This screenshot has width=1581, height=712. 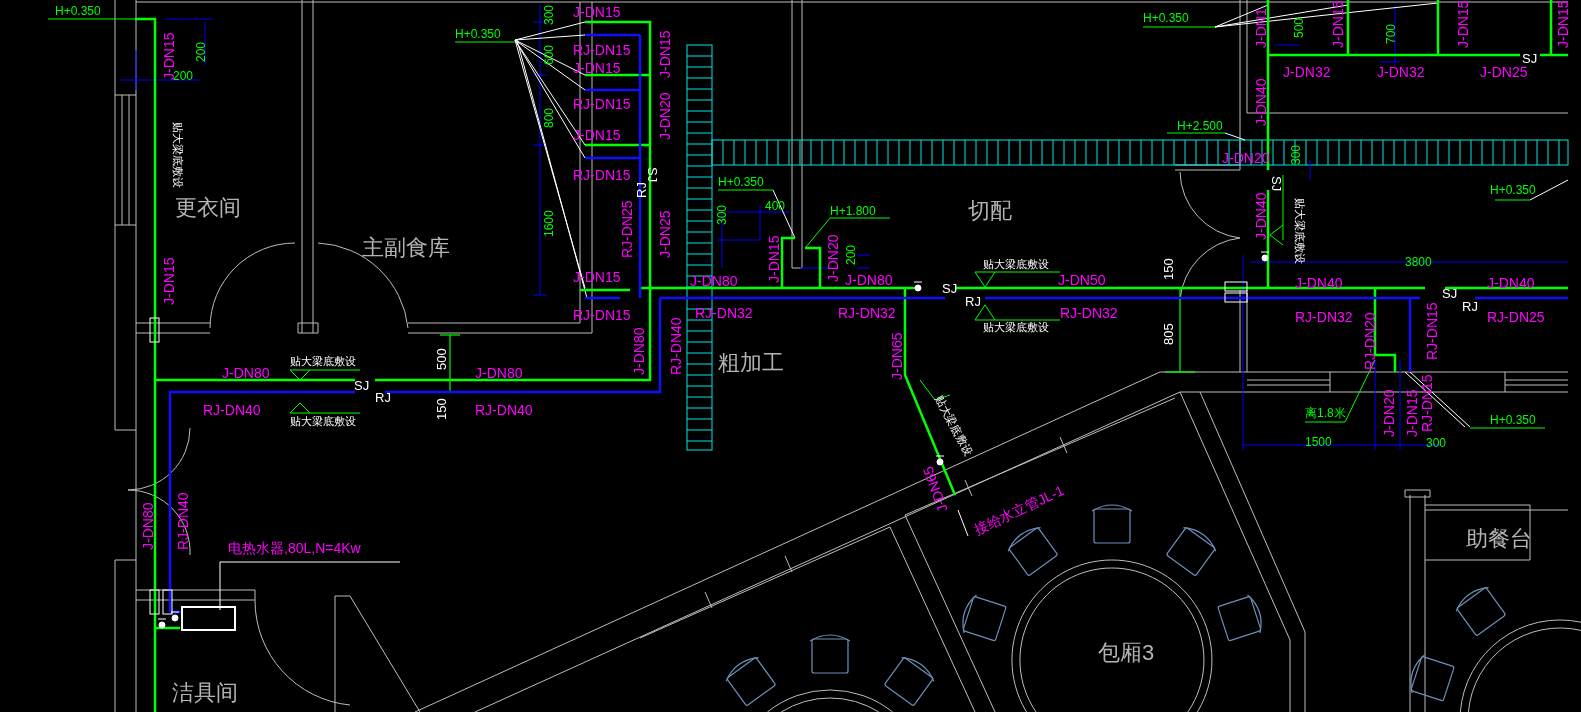 I want to click on room-label: 更衣间, so click(x=208, y=207).